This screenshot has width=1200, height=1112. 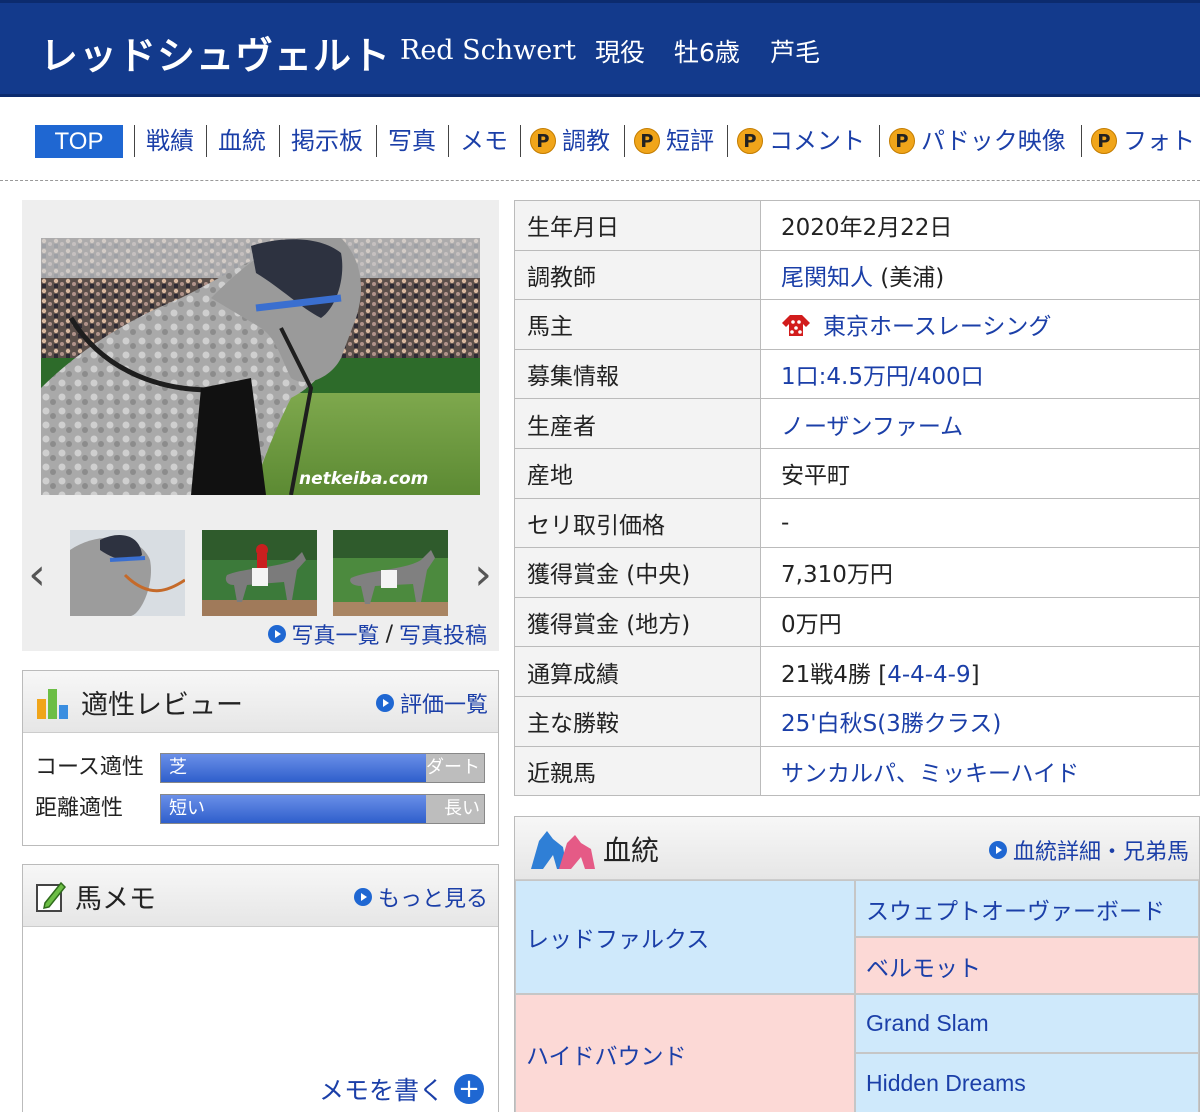 What do you see at coordinates (260, 896) in the screenshot?
I see `horse-memo-header: 馬メモ もっと見る` at bounding box center [260, 896].